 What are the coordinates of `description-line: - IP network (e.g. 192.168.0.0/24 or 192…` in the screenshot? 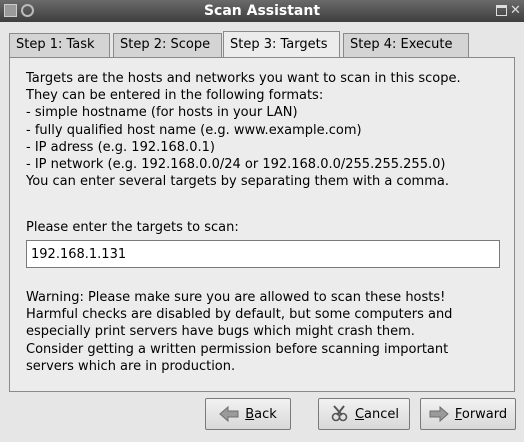 It's located at (236, 165).